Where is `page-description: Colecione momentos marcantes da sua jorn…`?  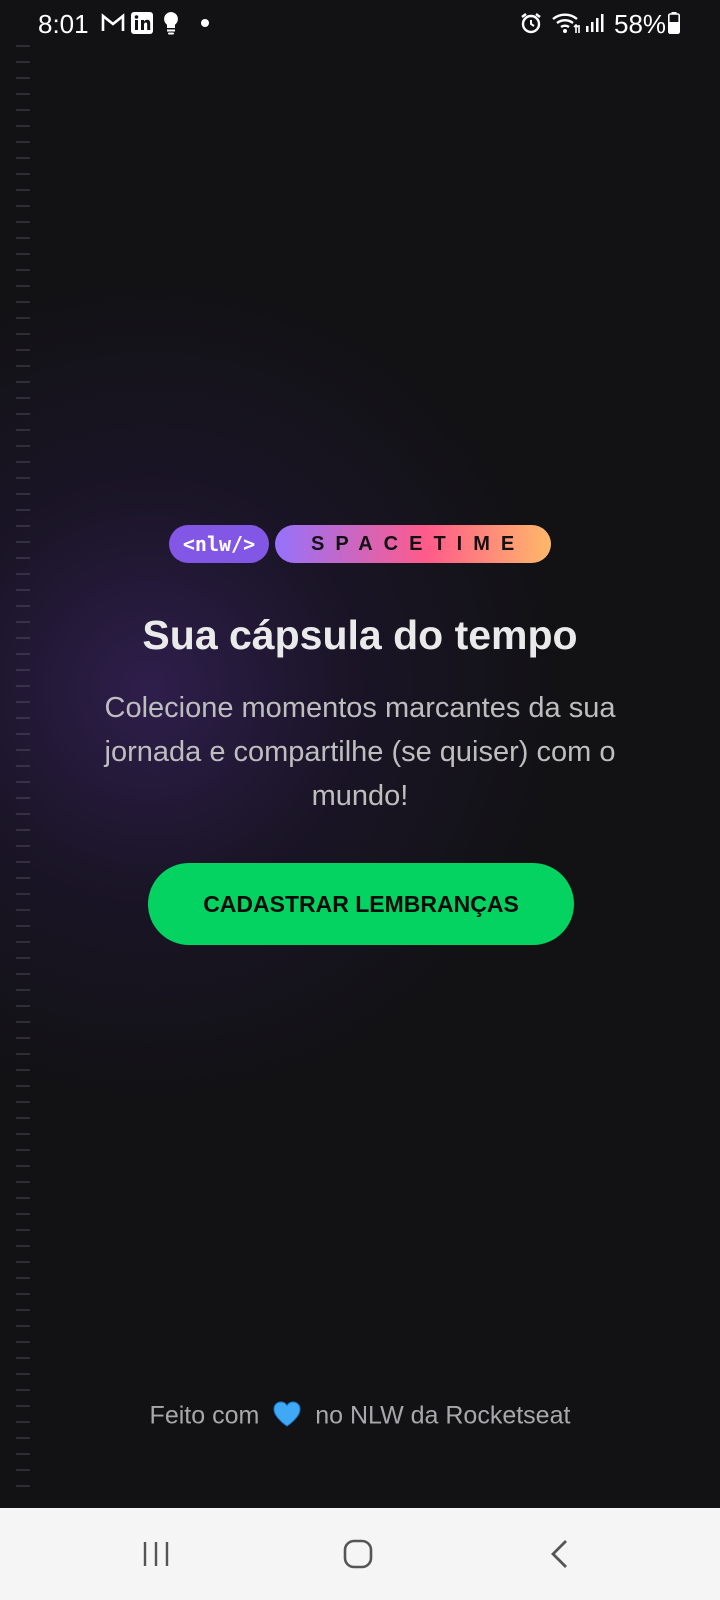
page-description: Colecione momentos marcantes da sua jorn… is located at coordinates (360, 752).